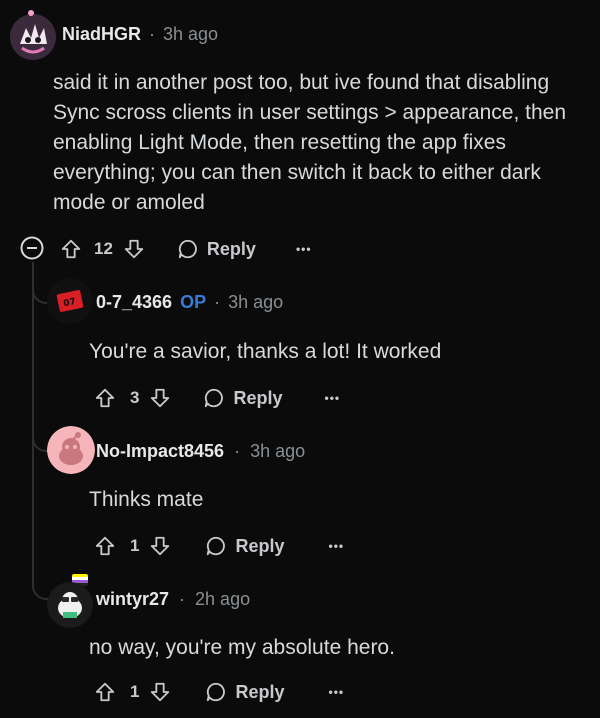  Describe the element at coordinates (160, 451) in the screenshot. I see `username: No-Impact8456` at that location.